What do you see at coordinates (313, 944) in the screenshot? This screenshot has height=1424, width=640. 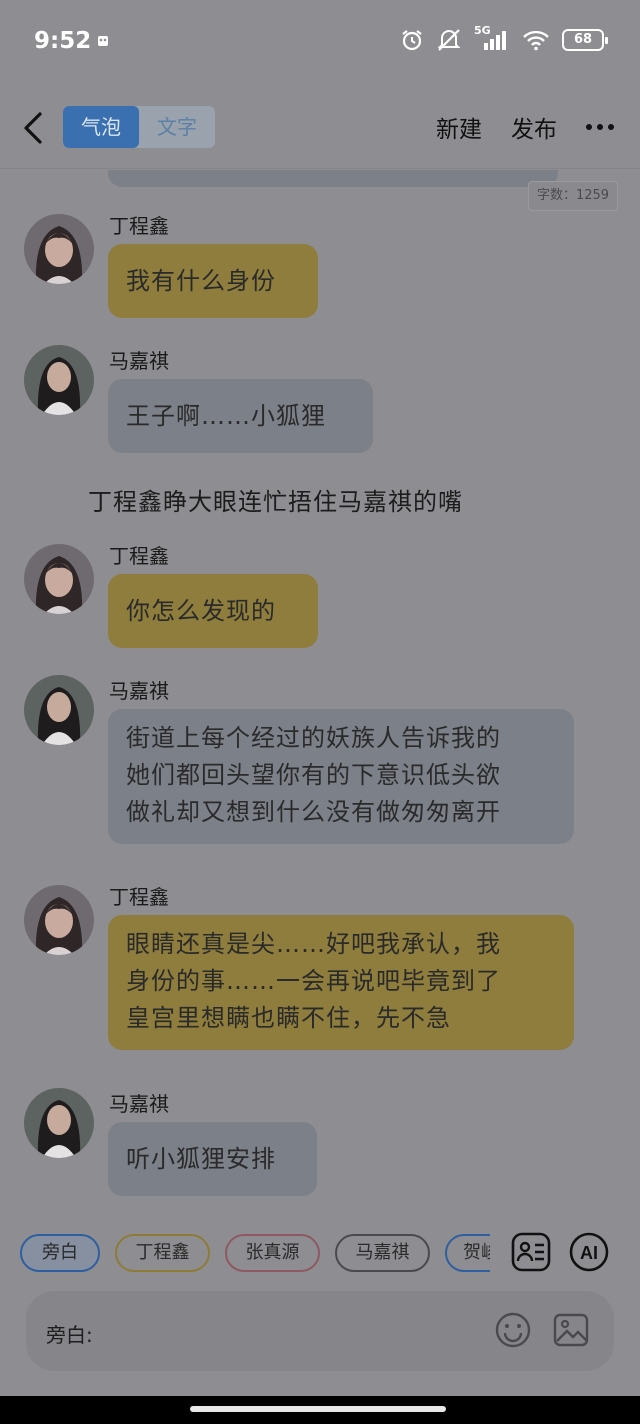 I see `bubble-line: 眼睛还真是尖……好吧我承认，我` at bounding box center [313, 944].